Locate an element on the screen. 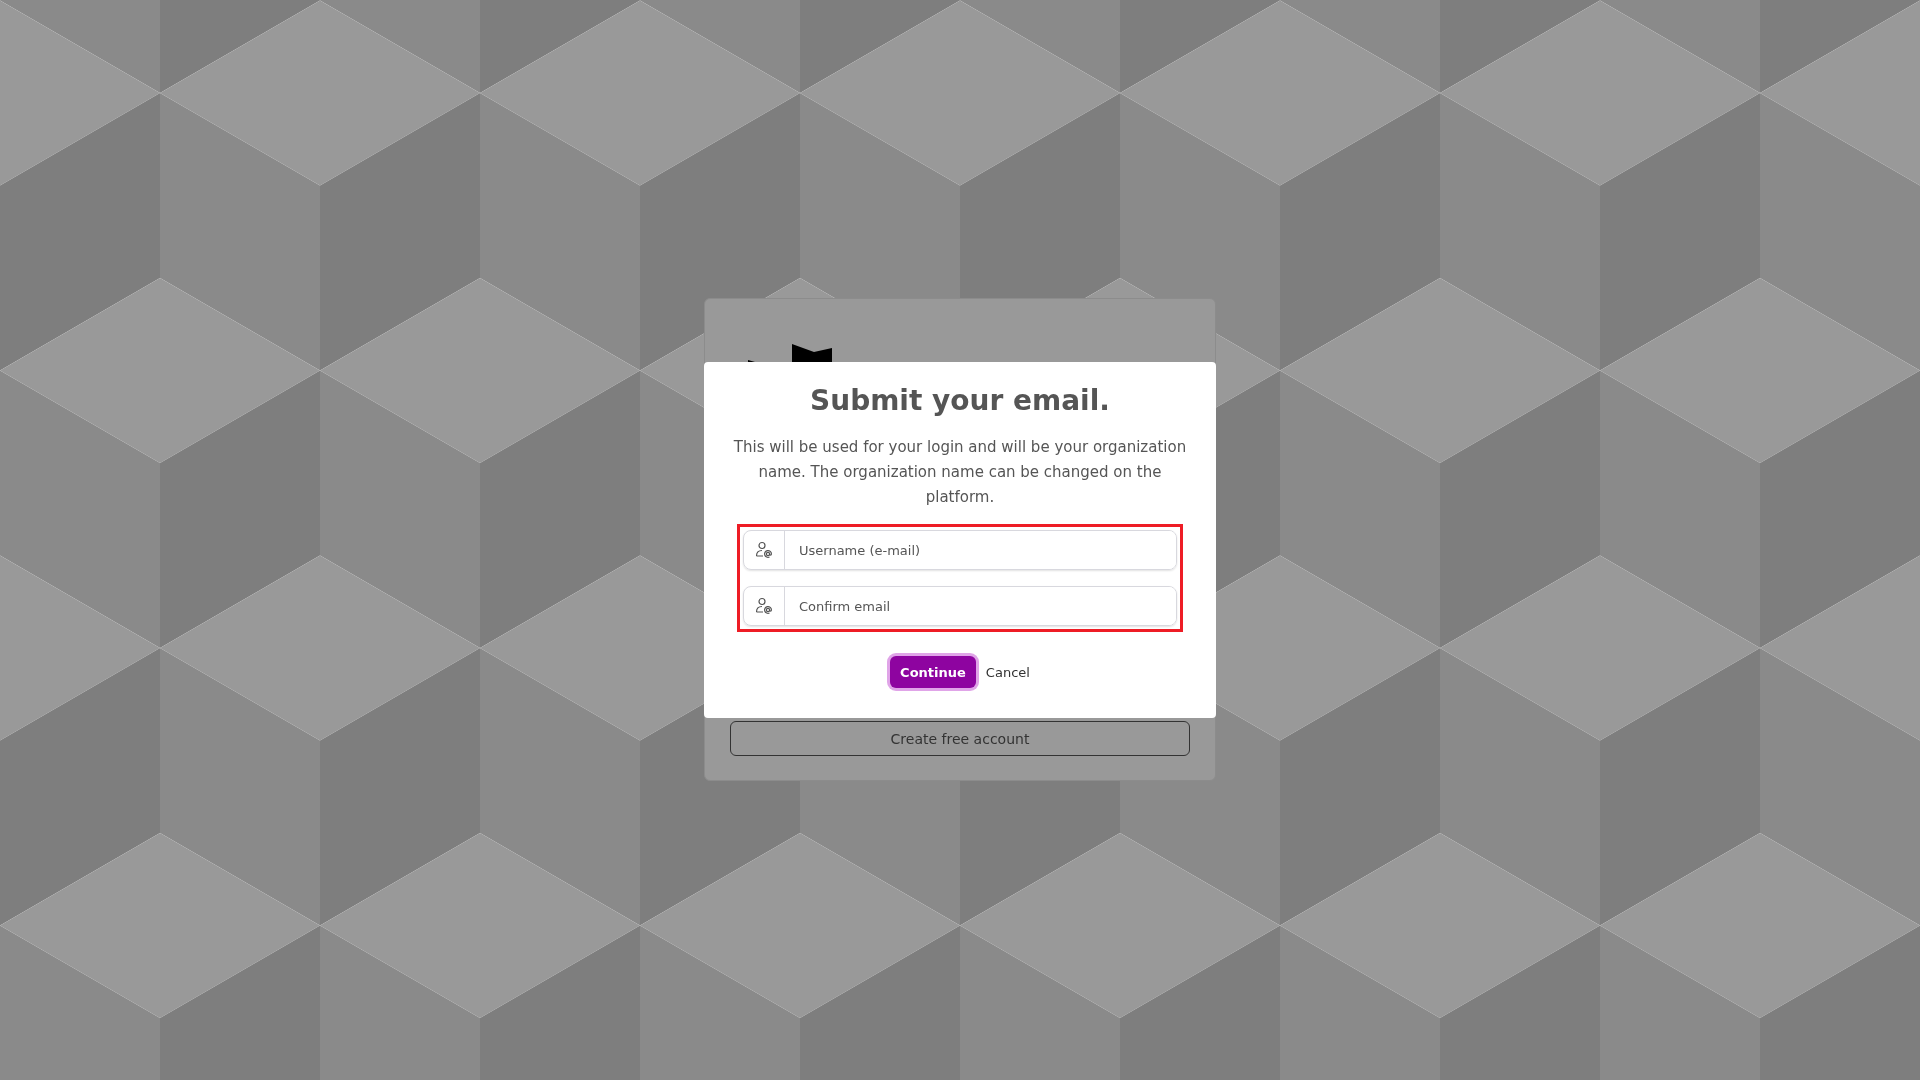 The width and height of the screenshot is (1920, 1080). email-field: Confirm email is located at coordinates (960, 606).